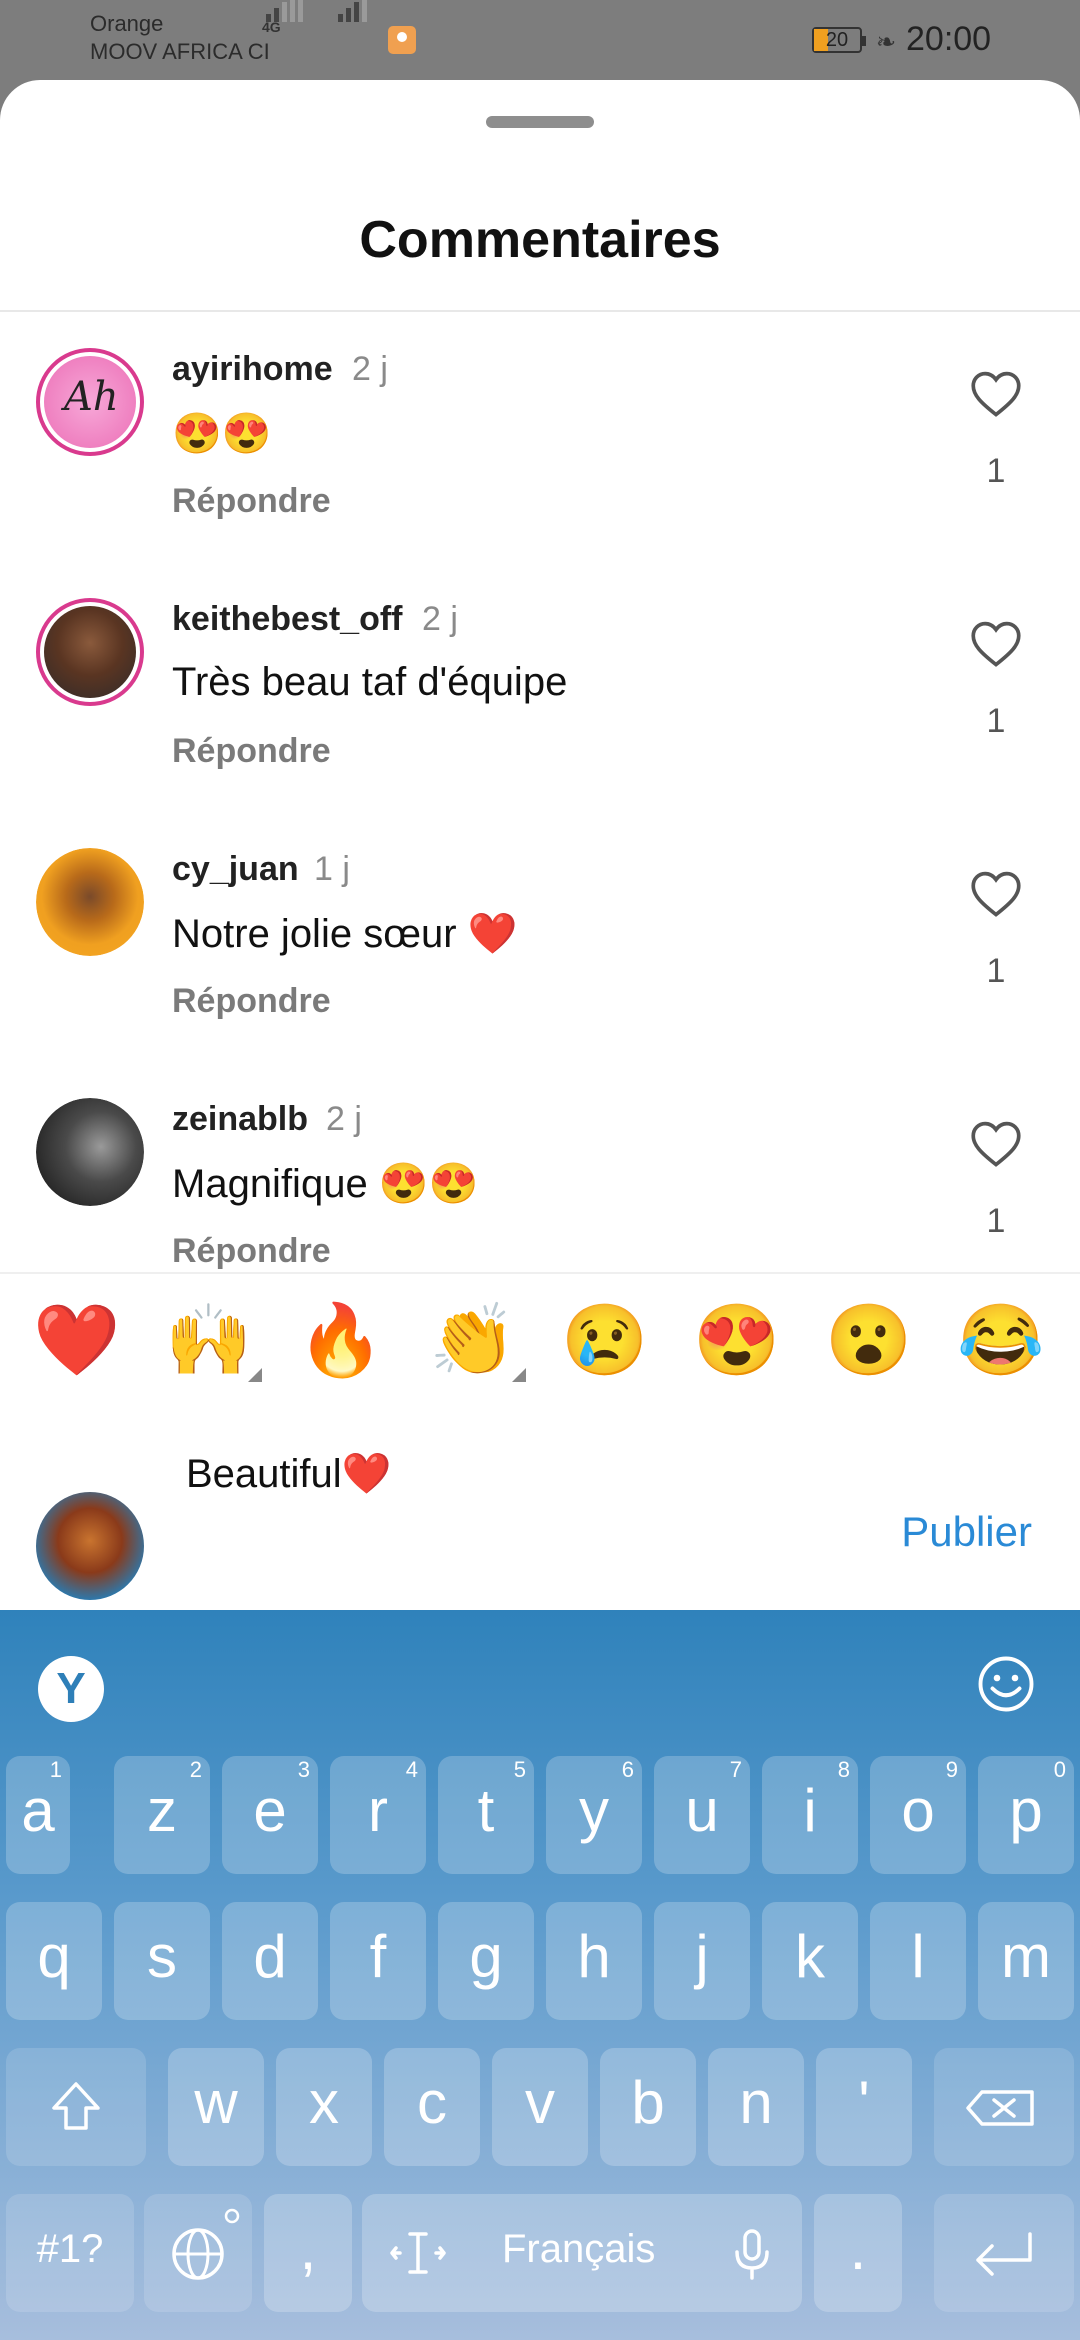 The image size is (1080, 2340). What do you see at coordinates (594, 1961) in the screenshot?
I see `key-h: h` at bounding box center [594, 1961].